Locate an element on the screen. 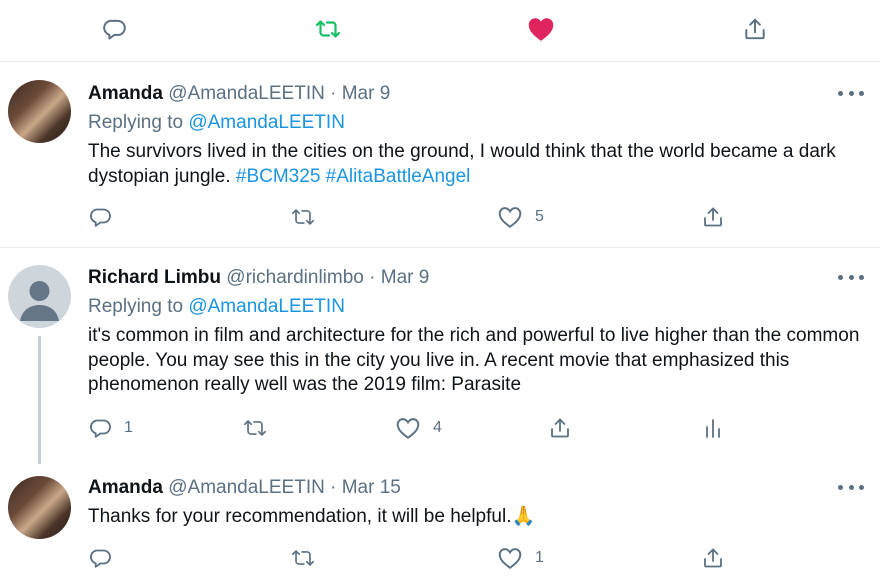 This screenshot has width=880, height=586. like-count: 4 is located at coordinates (437, 427).